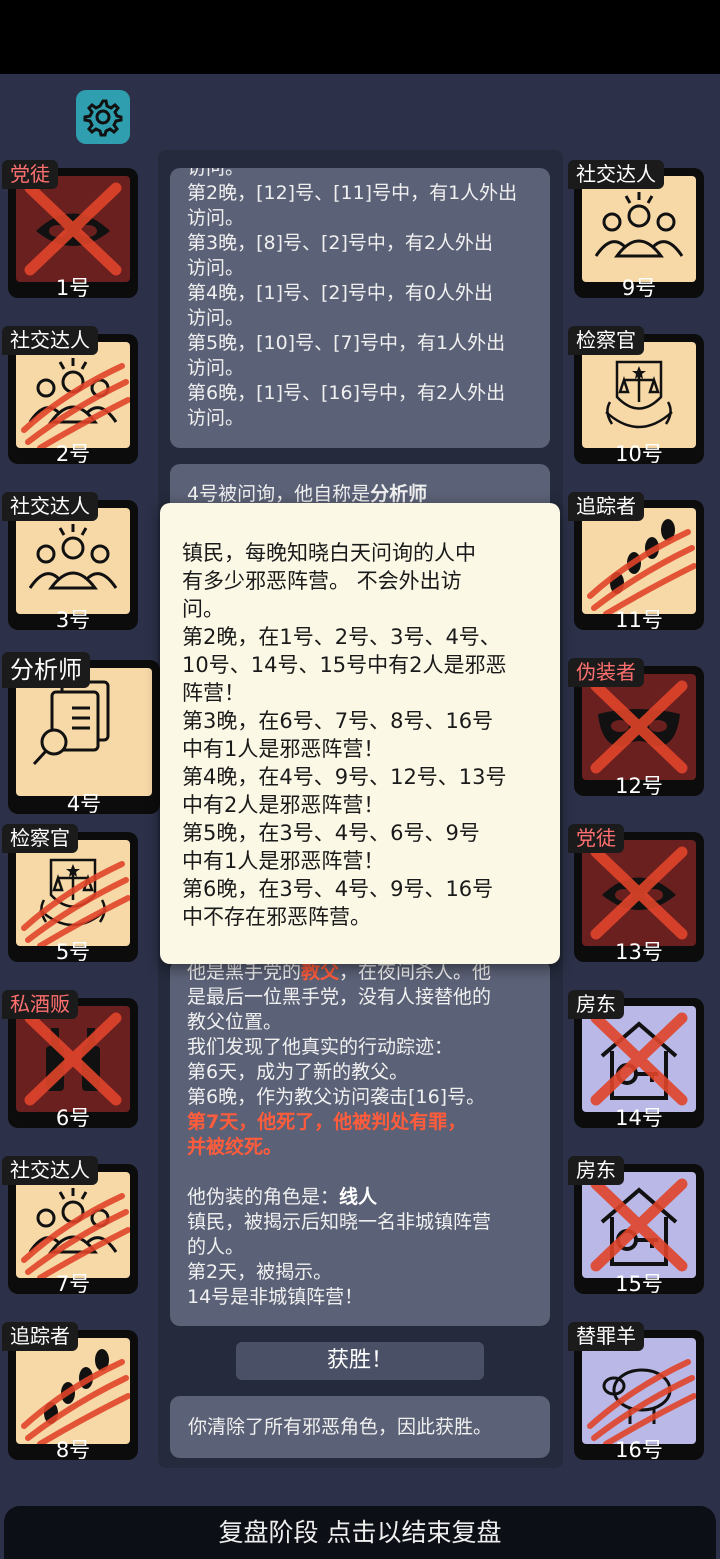 The height and width of the screenshot is (1559, 720). Describe the element at coordinates (73, 1118) in the screenshot. I see `player-number: 6号` at that location.